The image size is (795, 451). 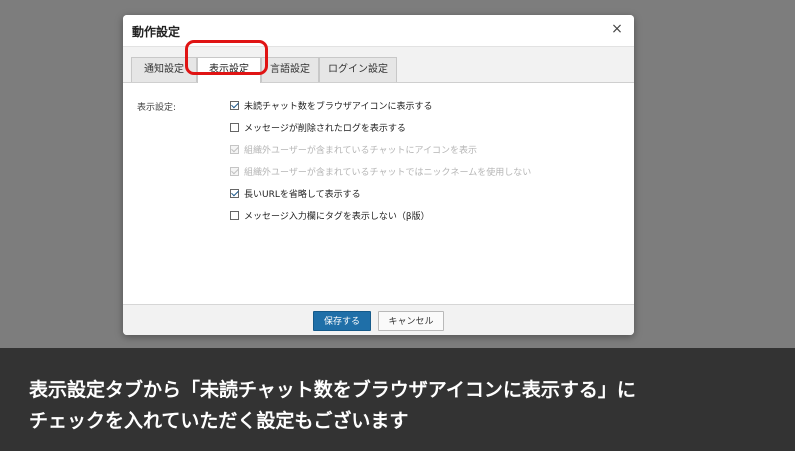 I want to click on tab-login-settings: ログイン設定, so click(x=358, y=69).